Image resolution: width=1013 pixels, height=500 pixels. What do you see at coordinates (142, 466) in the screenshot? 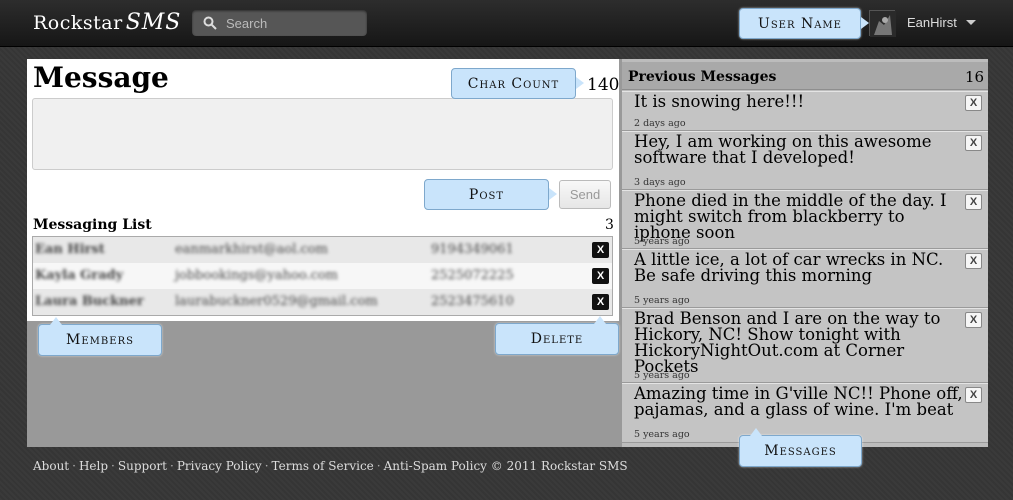
I see `footer-link-support: Support` at bounding box center [142, 466].